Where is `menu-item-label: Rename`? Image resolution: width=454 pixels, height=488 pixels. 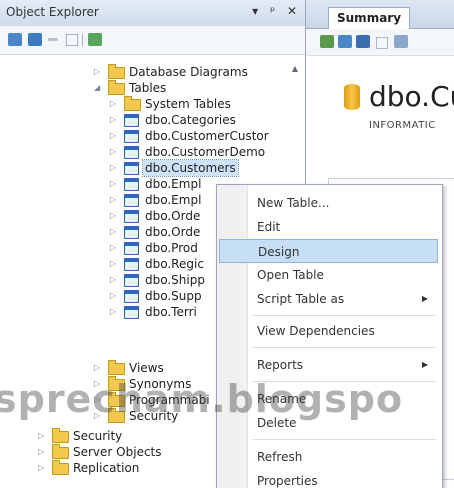 menu-item-label: Rename is located at coordinates (282, 399).